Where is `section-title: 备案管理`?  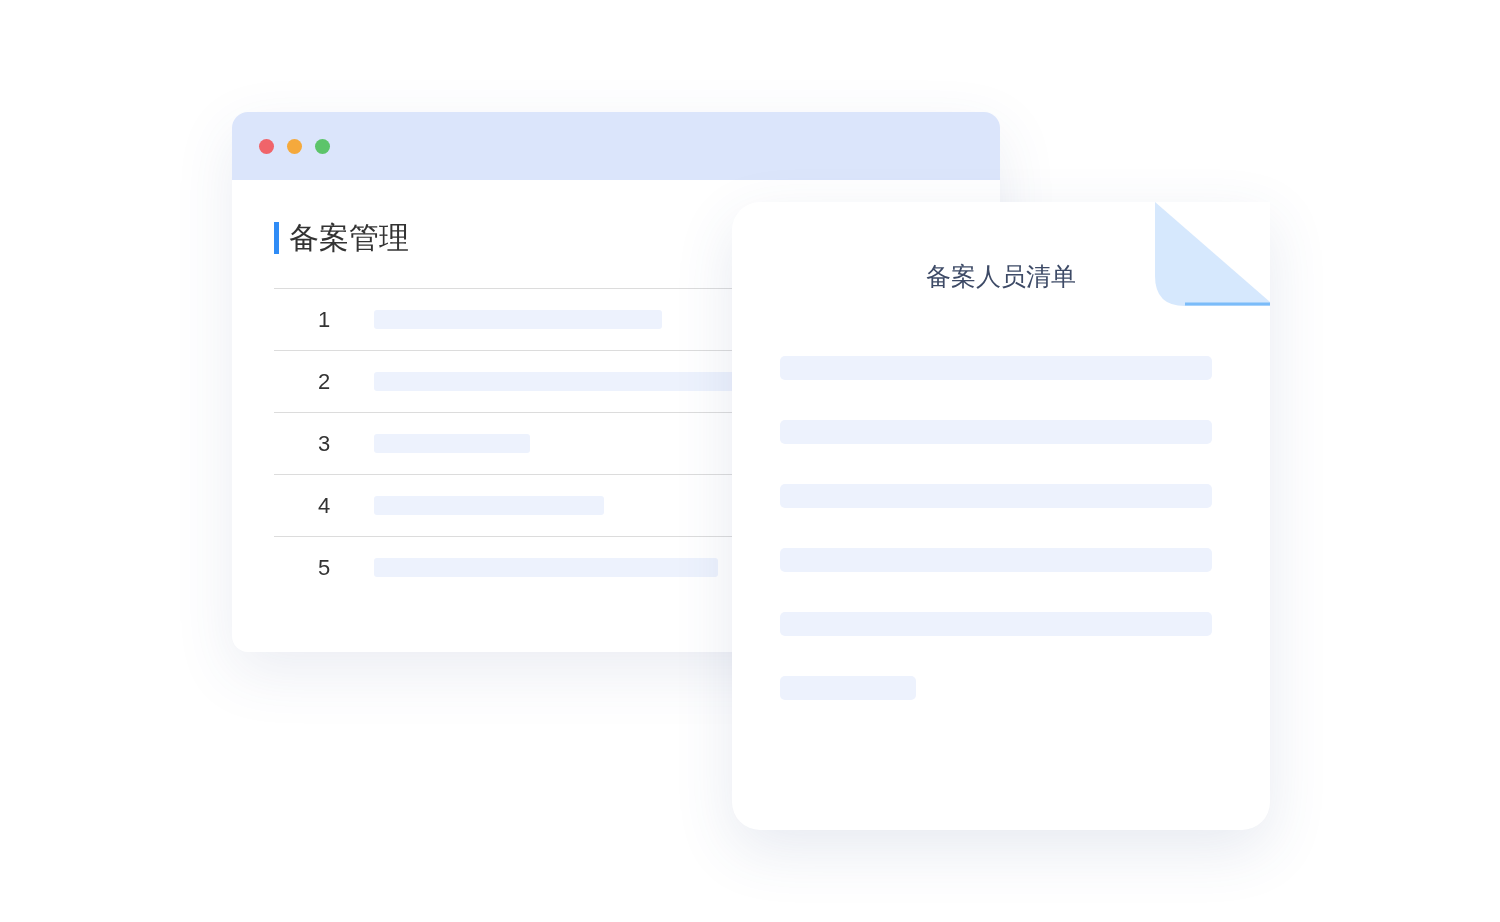 section-title: 备案管理 is located at coordinates (349, 238).